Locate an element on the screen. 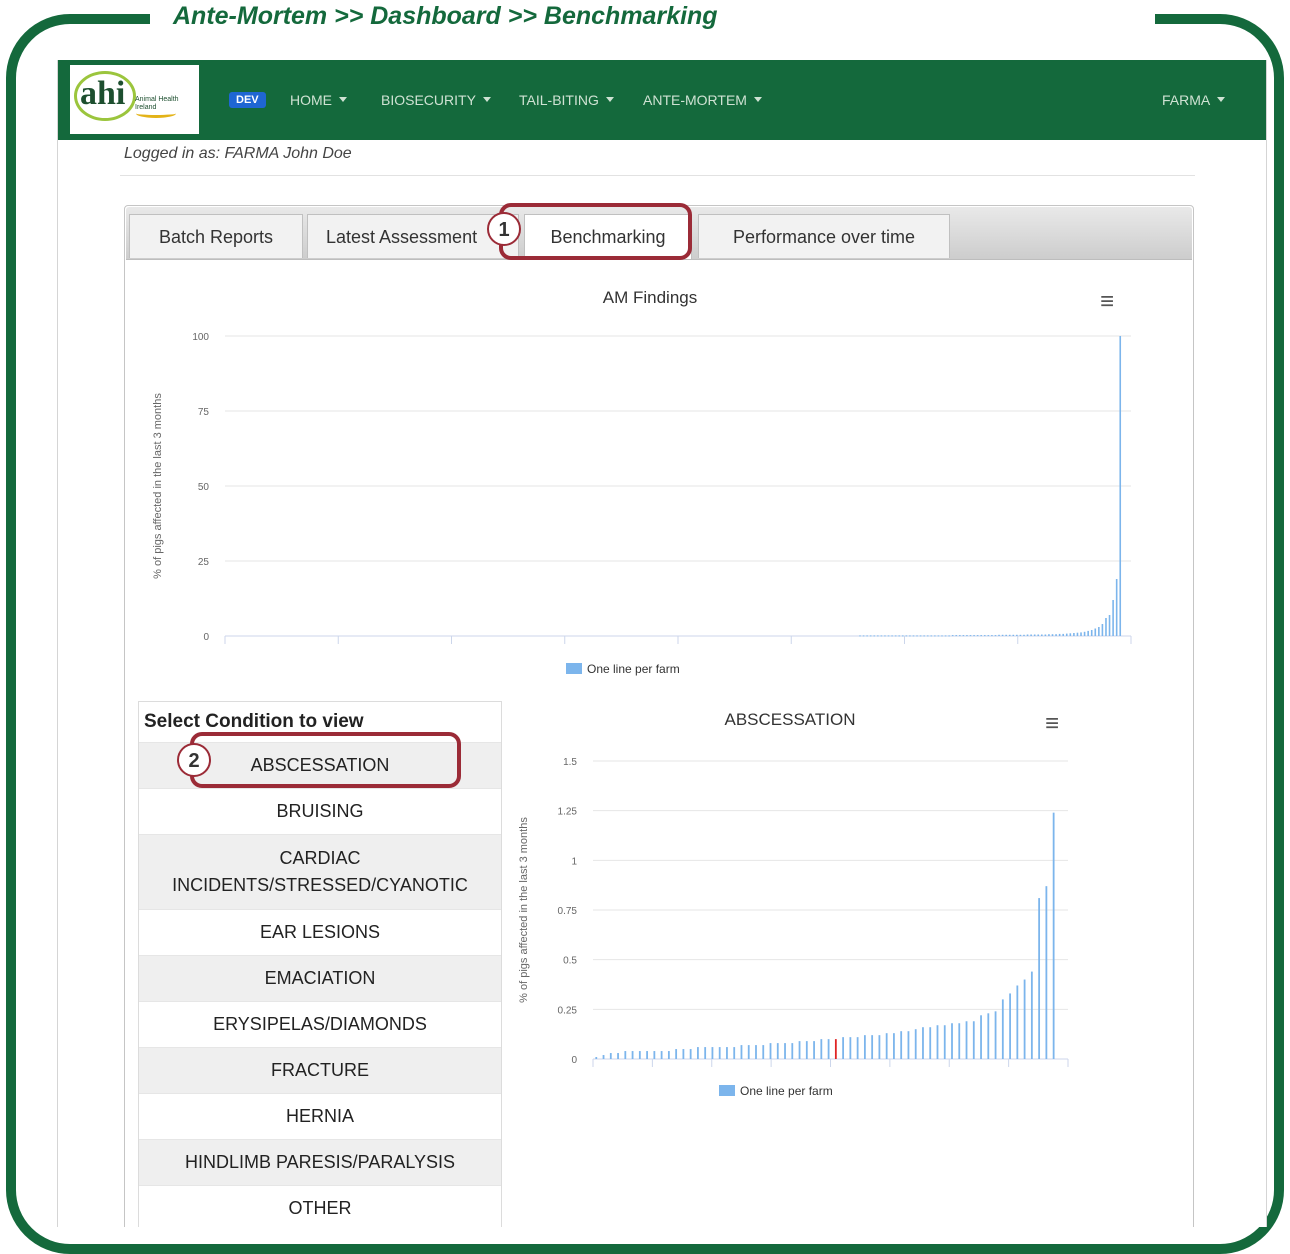 The width and height of the screenshot is (1290, 1254). nav-home: HOME is located at coordinates (318, 100).